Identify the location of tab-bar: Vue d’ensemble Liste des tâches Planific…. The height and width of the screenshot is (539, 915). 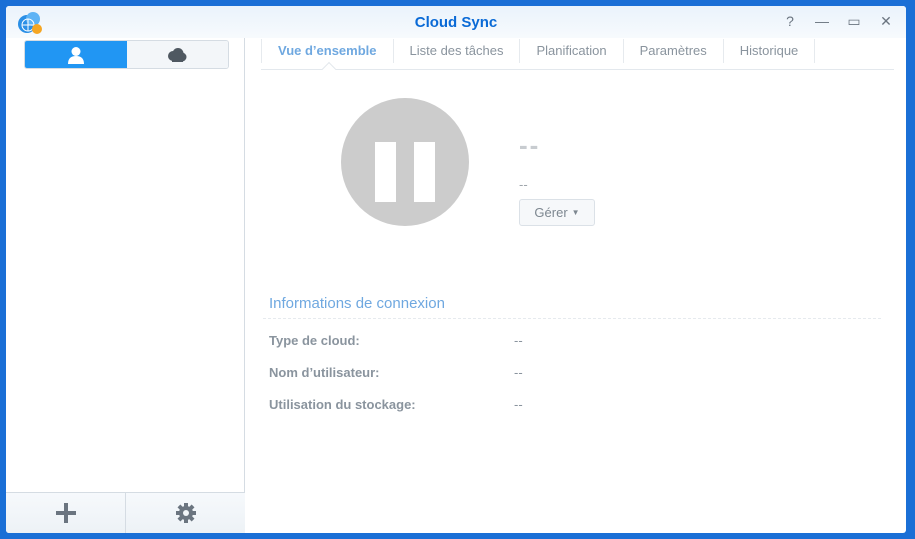
(577, 57).